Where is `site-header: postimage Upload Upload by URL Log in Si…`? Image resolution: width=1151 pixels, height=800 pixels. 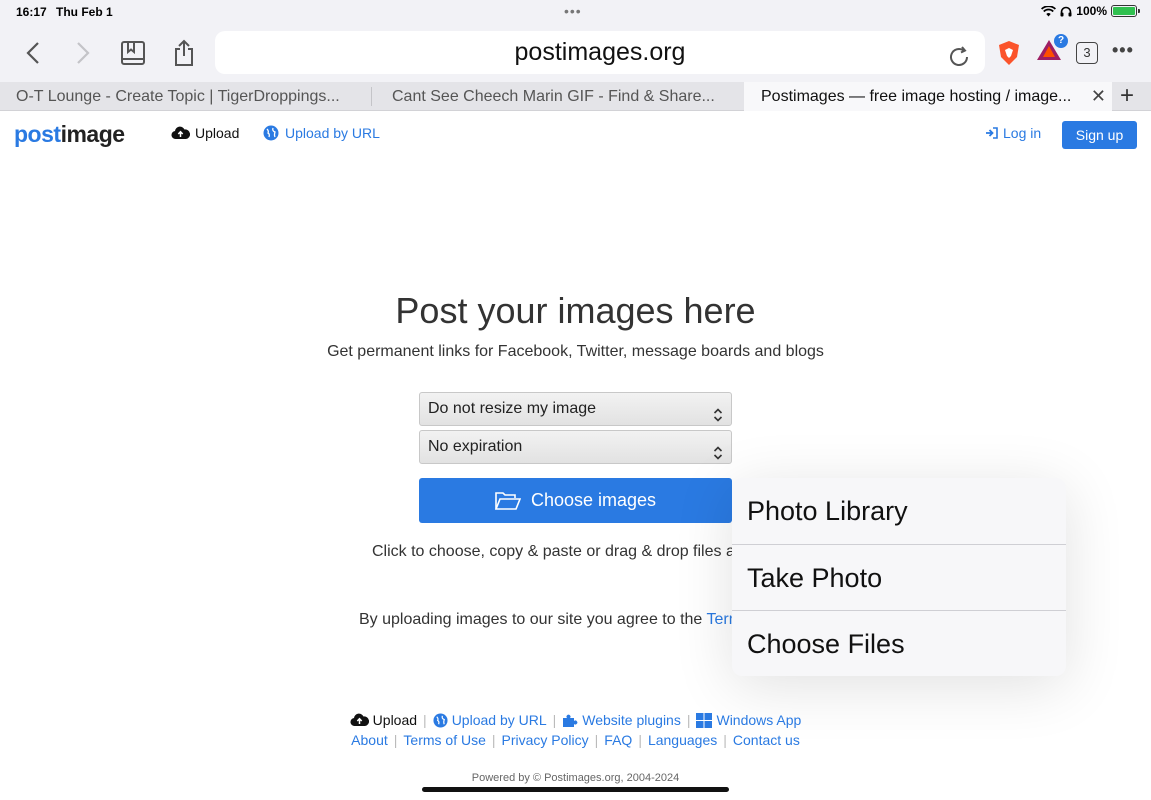 site-header: postimage Upload Upload by URL Log in Si… is located at coordinates (575, 134).